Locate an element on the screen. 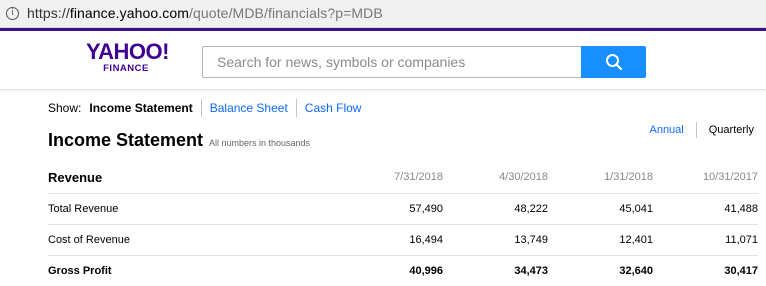 The height and width of the screenshot is (286, 766). annual-link: Annual is located at coordinates (672, 130).